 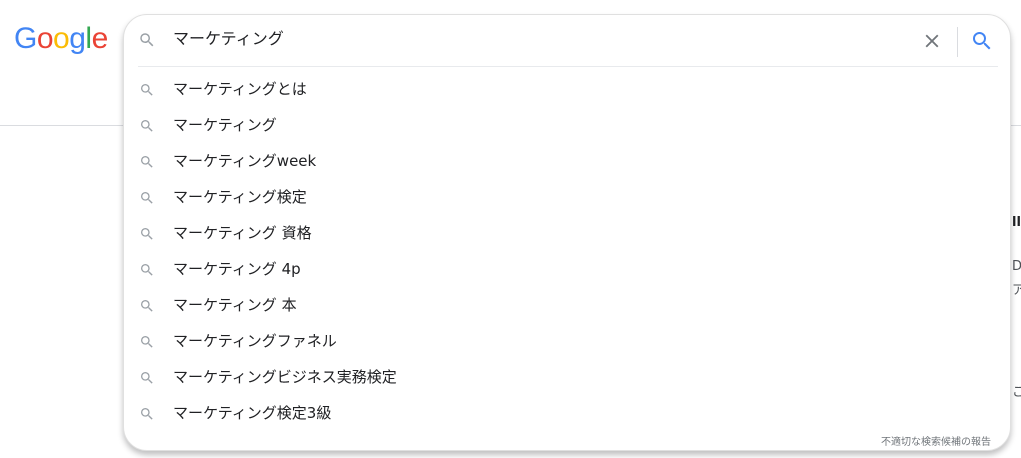 I want to click on suggestion-item: マーケティング検定, so click(x=567, y=197).